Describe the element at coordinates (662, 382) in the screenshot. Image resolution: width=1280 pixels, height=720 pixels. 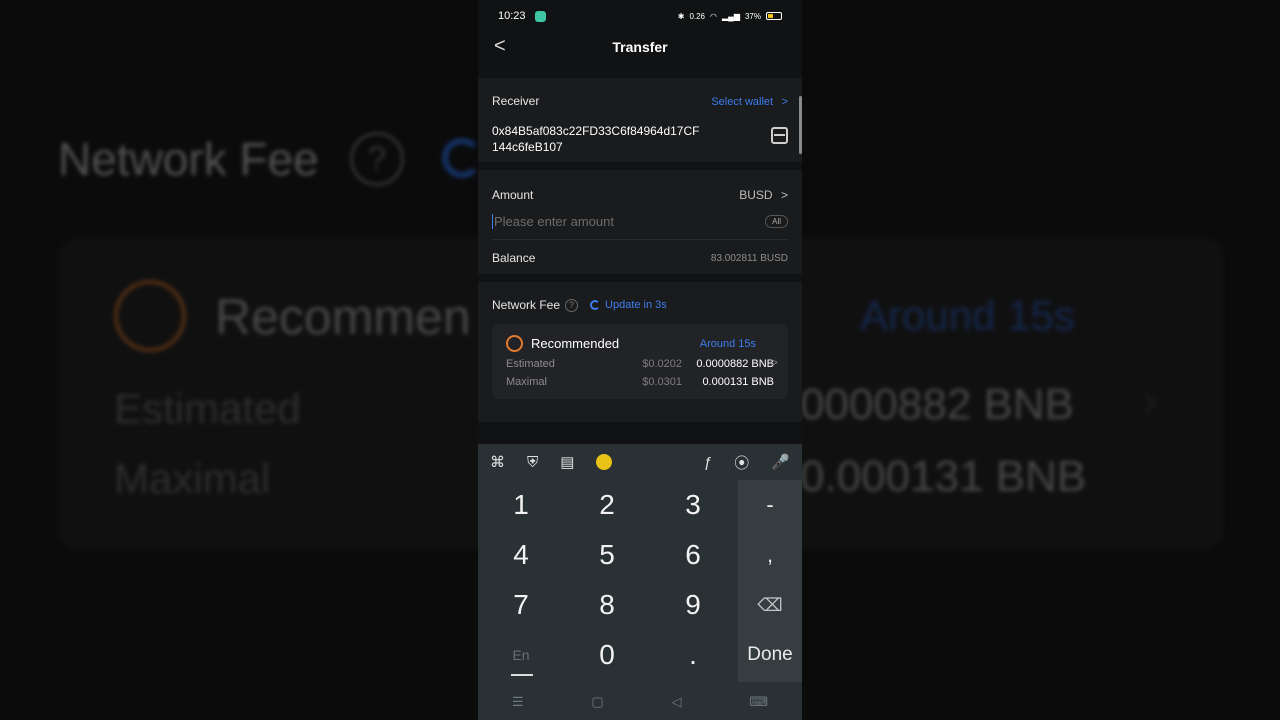
I see `maximal-usd: $0.0301` at that location.